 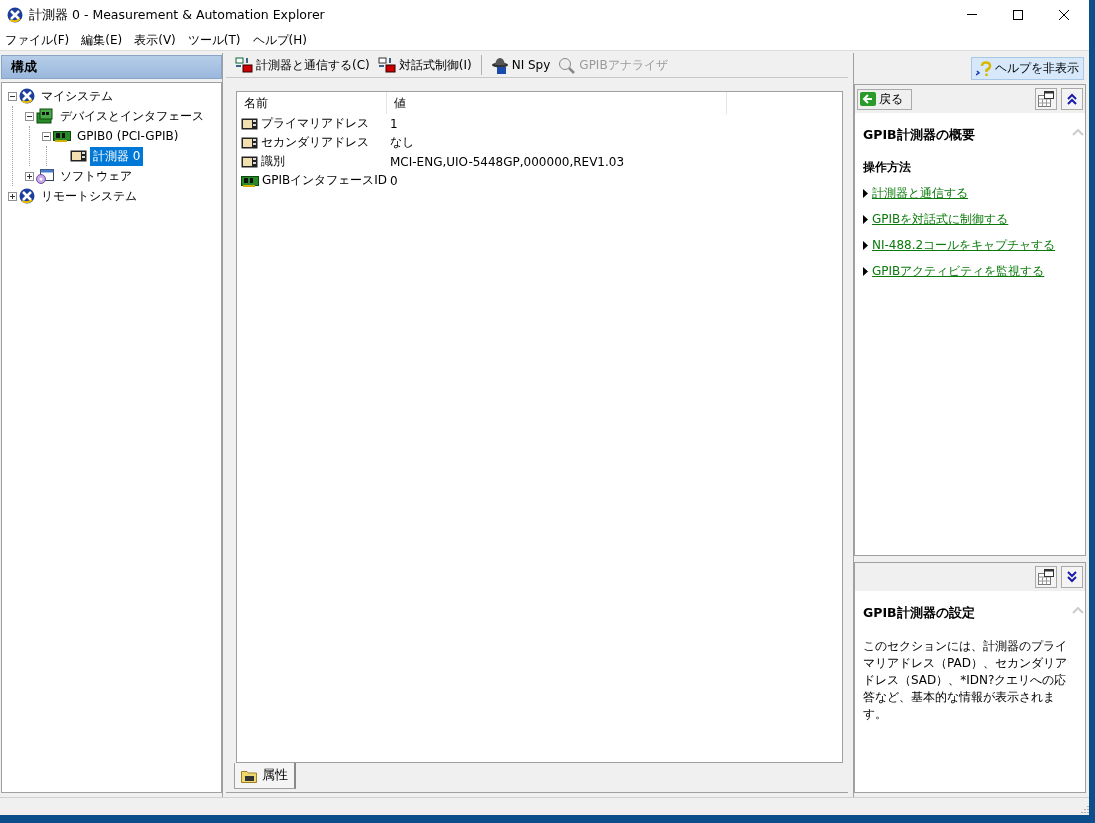 I want to click on table-cell: プライマリアドレス, so click(x=315, y=123).